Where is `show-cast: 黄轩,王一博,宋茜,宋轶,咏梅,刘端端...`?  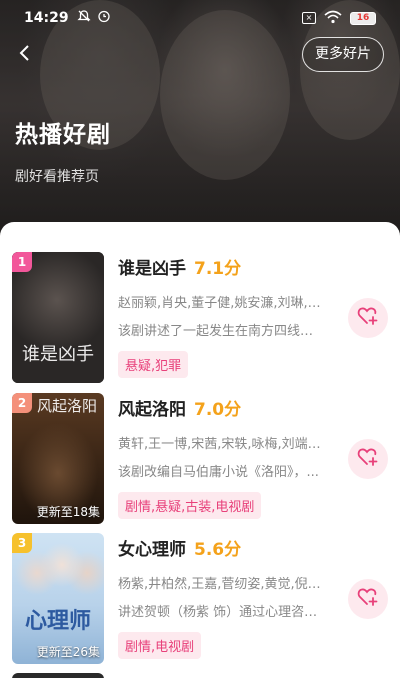 show-cast: 黄轩,王一博,宋茜,宋轶,咏梅,刘端端... is located at coordinates (221, 444).